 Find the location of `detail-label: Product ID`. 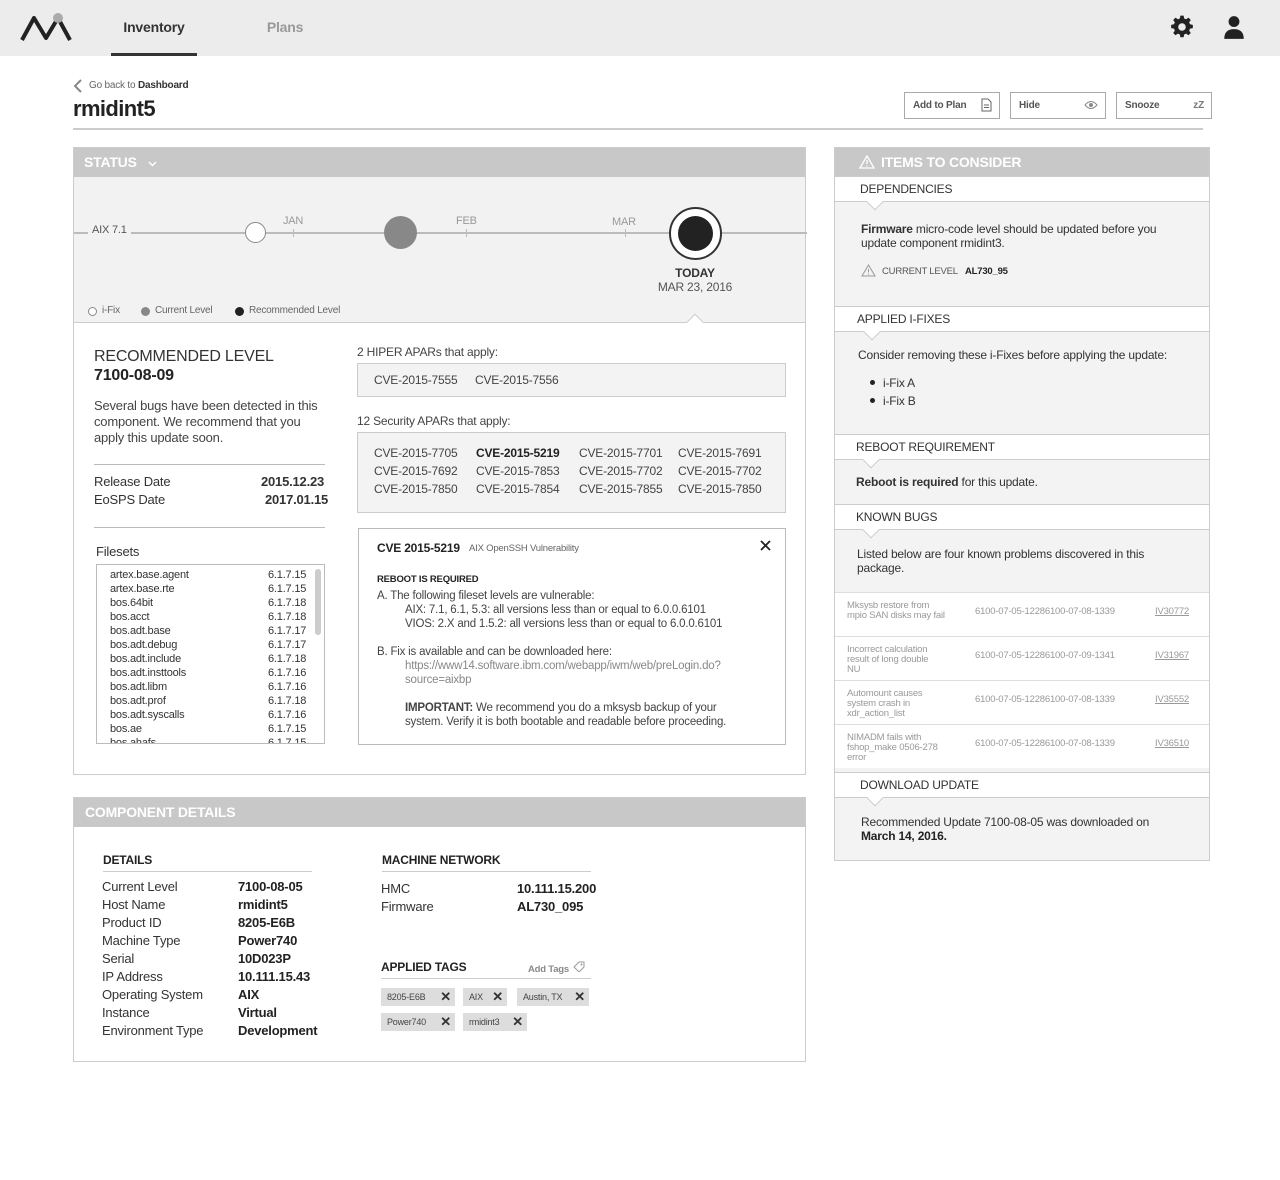

detail-label: Product ID is located at coordinates (132, 922).